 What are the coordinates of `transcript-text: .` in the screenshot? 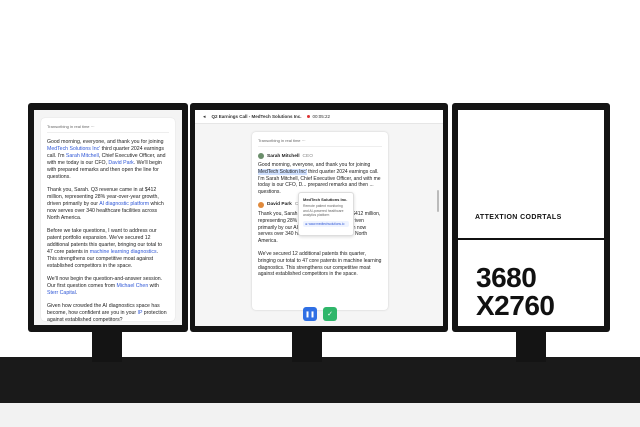 It's located at (76, 293).